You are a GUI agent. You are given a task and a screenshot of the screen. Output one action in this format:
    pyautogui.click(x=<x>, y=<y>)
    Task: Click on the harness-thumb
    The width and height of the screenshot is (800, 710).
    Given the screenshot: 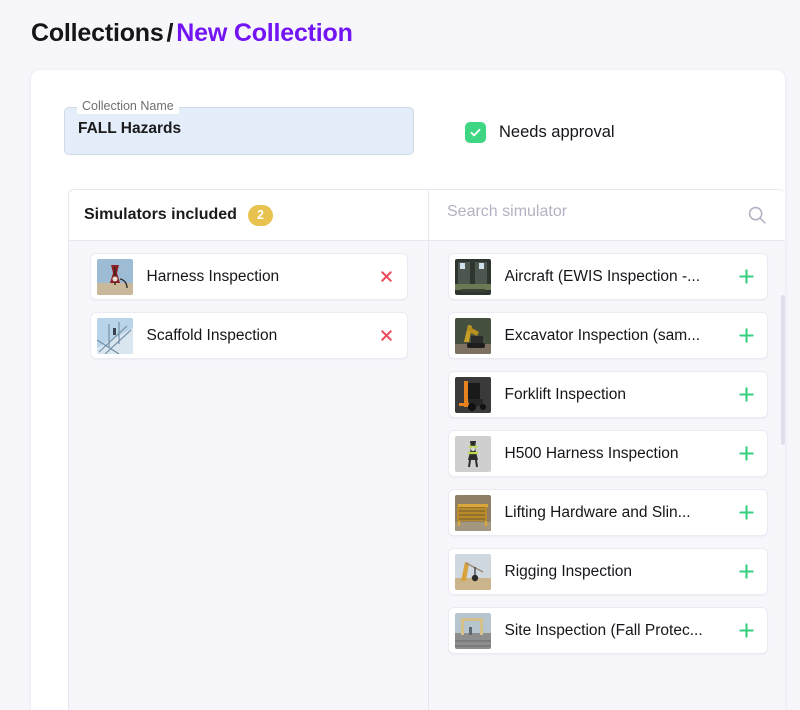 What is the action you would take?
    pyautogui.click(x=114, y=276)
    